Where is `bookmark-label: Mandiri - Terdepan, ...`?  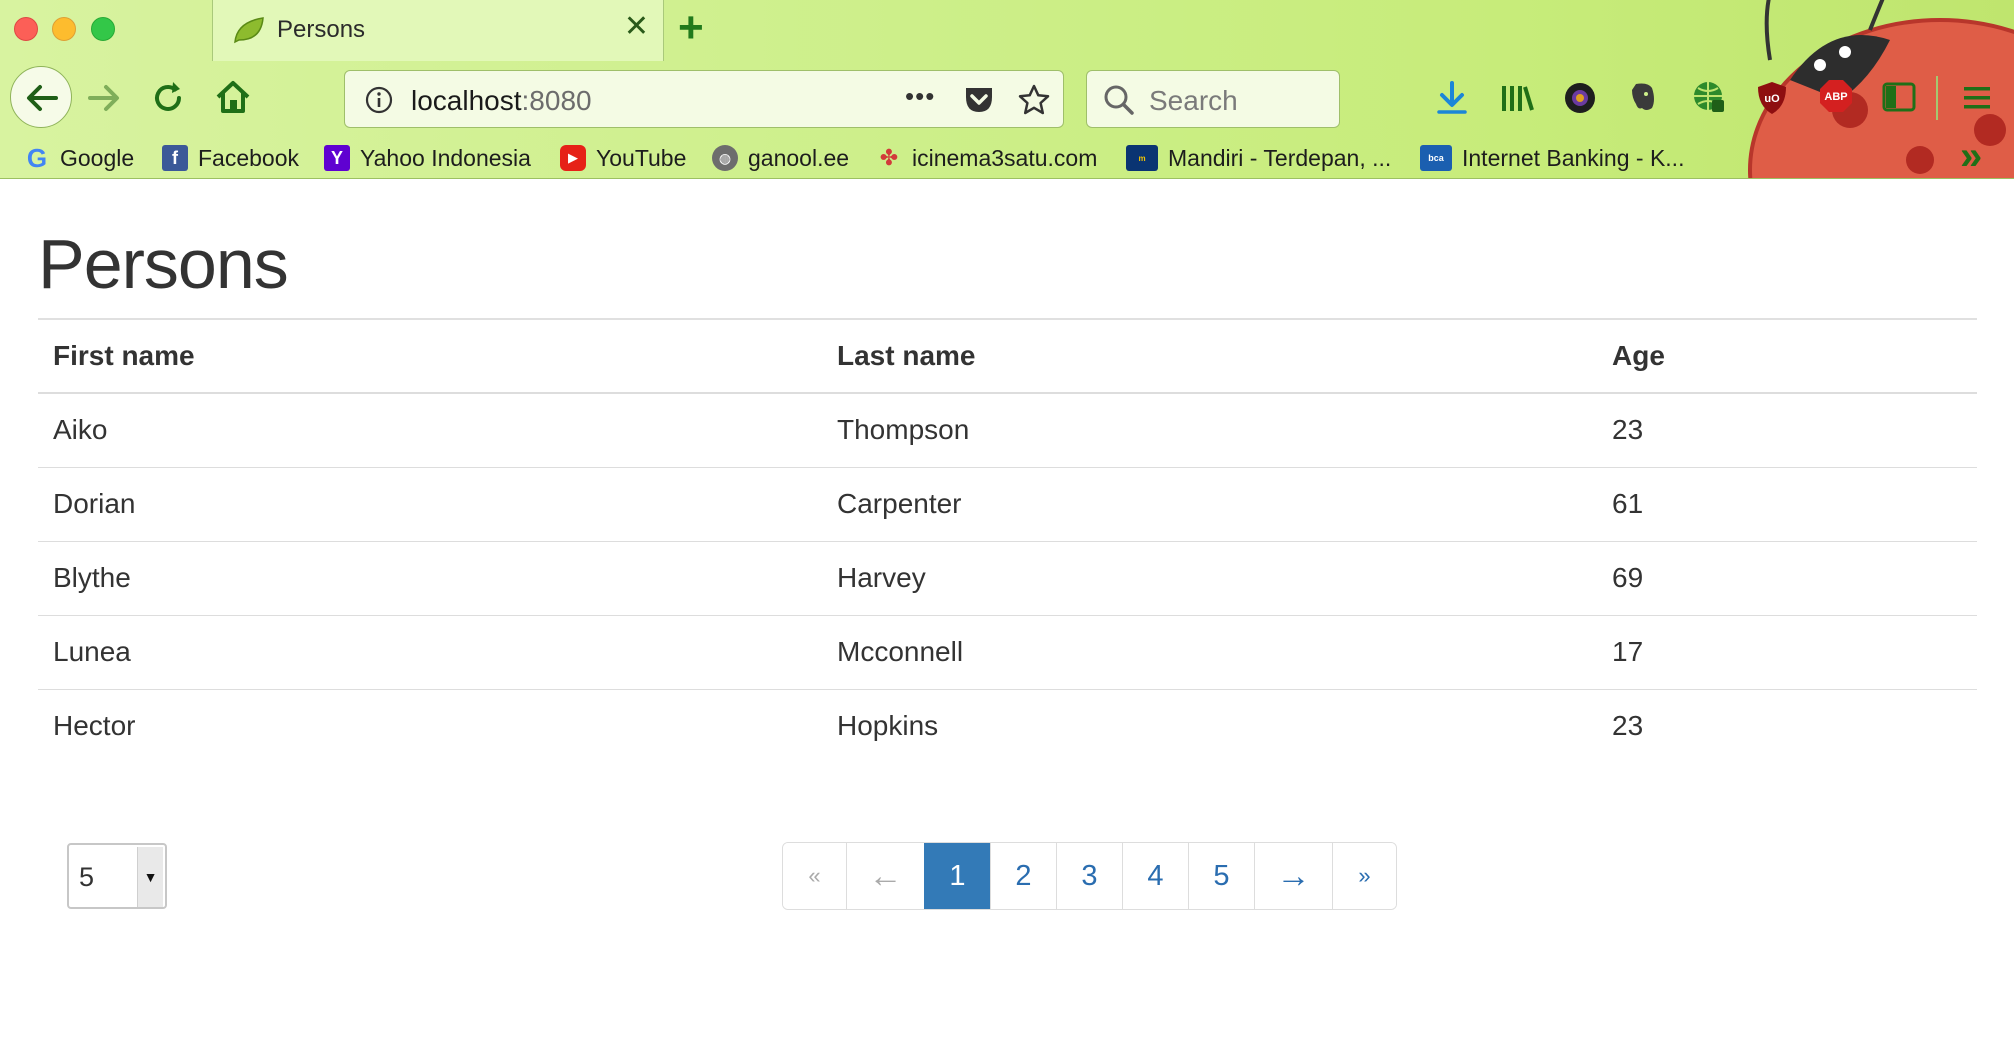 bookmark-label: Mandiri - Terdepan, ... is located at coordinates (1280, 157).